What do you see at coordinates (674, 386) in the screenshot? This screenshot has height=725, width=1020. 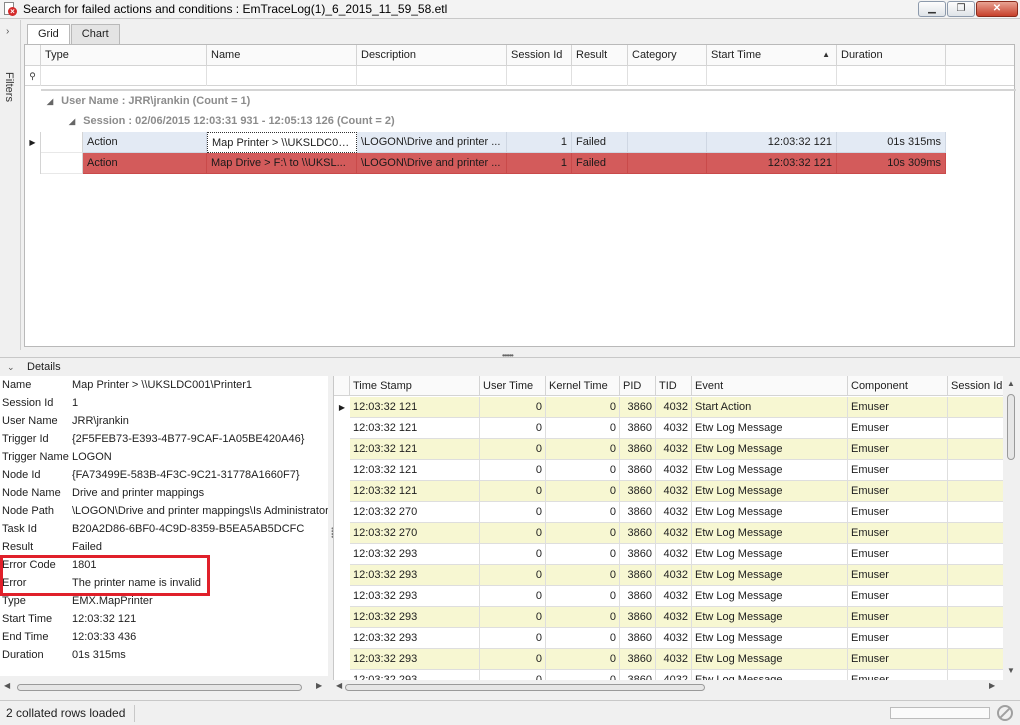 I see `column-header-tid: TID` at bounding box center [674, 386].